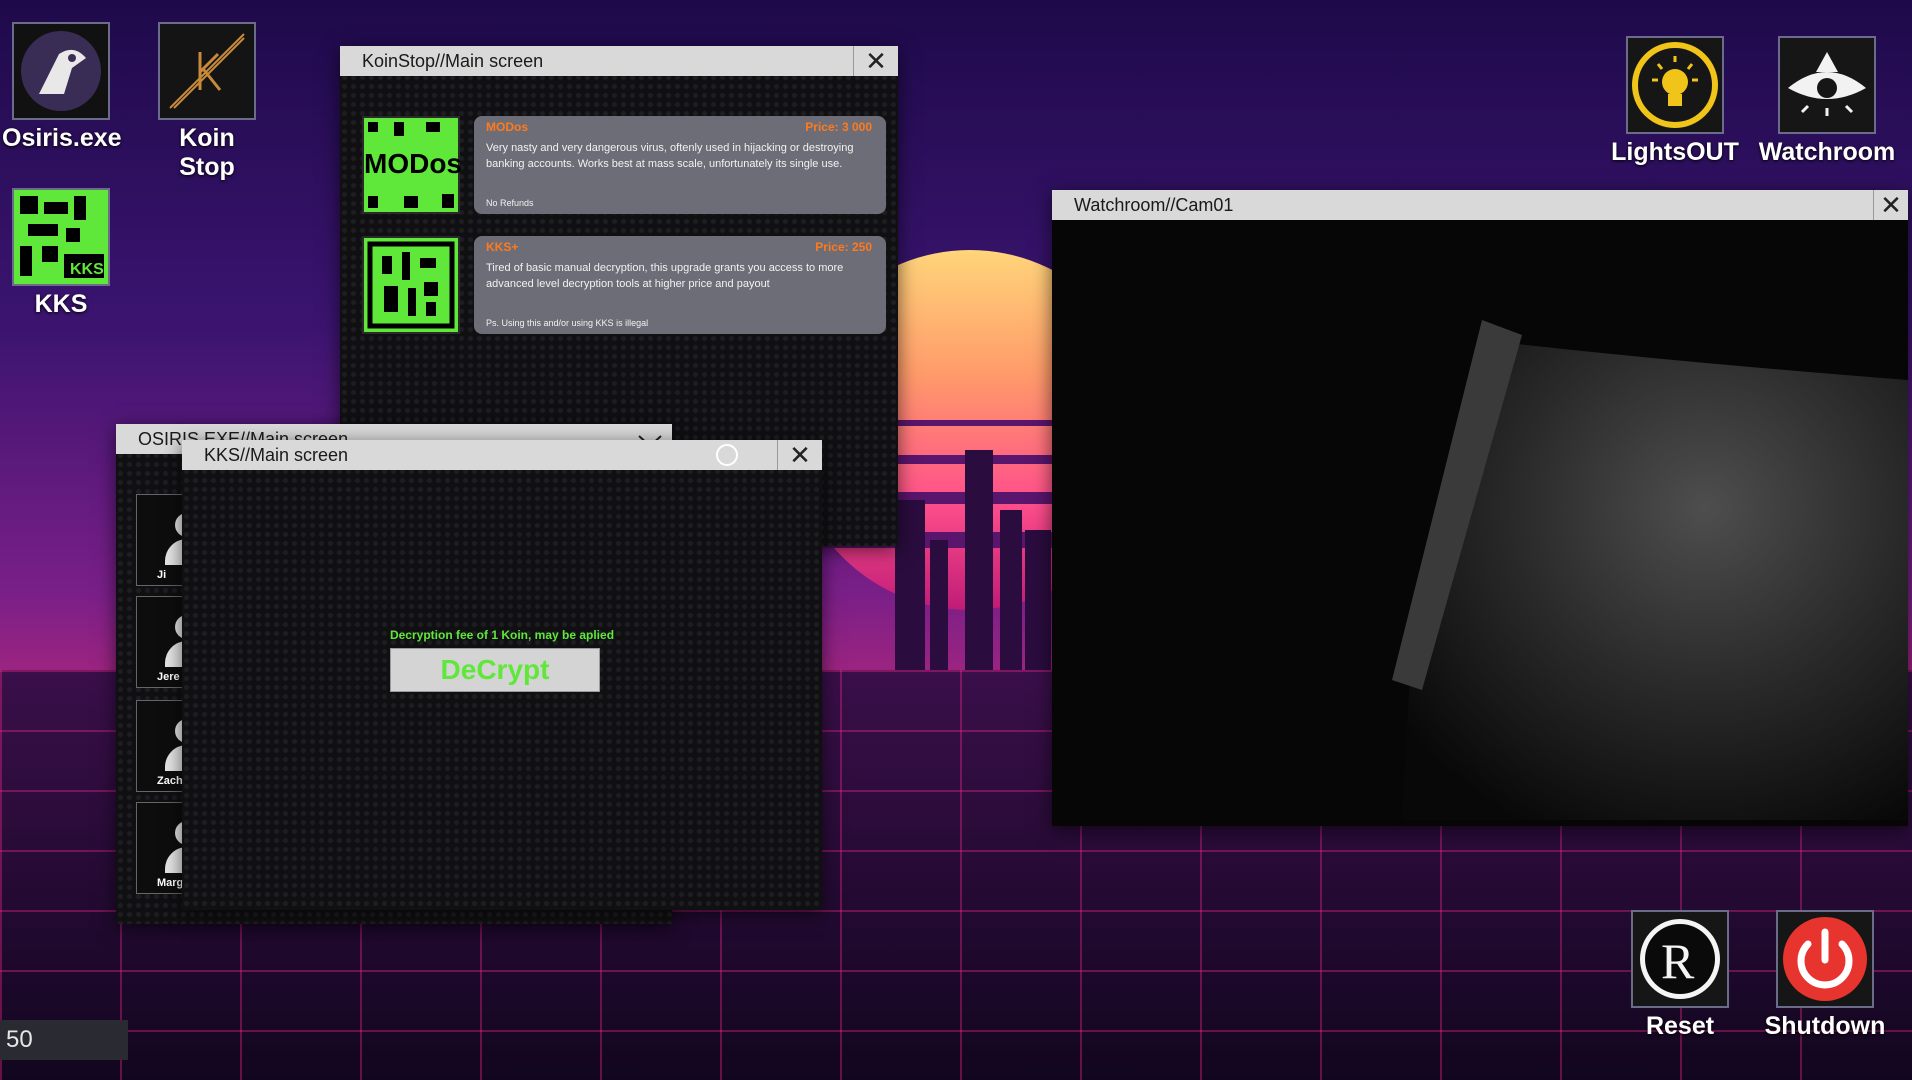  Describe the element at coordinates (502, 635) in the screenshot. I see `decryption-fee-notice: Decryption fee of 1 Koin, may be aplied` at that location.